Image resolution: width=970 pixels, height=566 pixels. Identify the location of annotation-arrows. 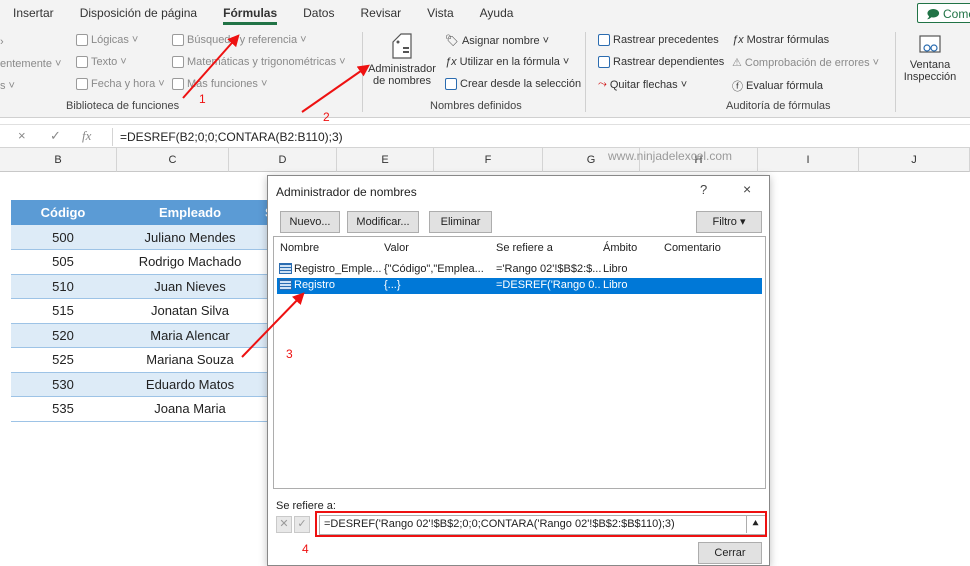
(276, 196).